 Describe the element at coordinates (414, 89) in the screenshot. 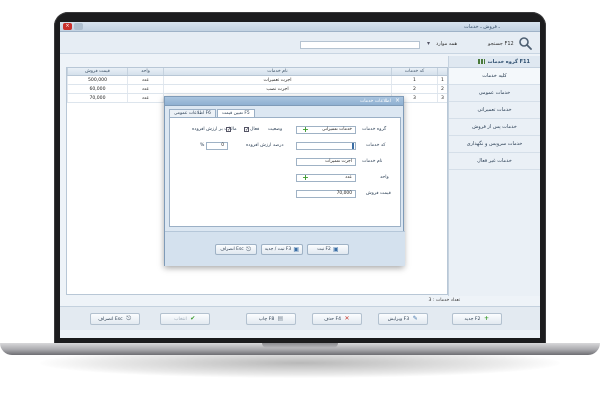

I see `cell-code: 2` at that location.